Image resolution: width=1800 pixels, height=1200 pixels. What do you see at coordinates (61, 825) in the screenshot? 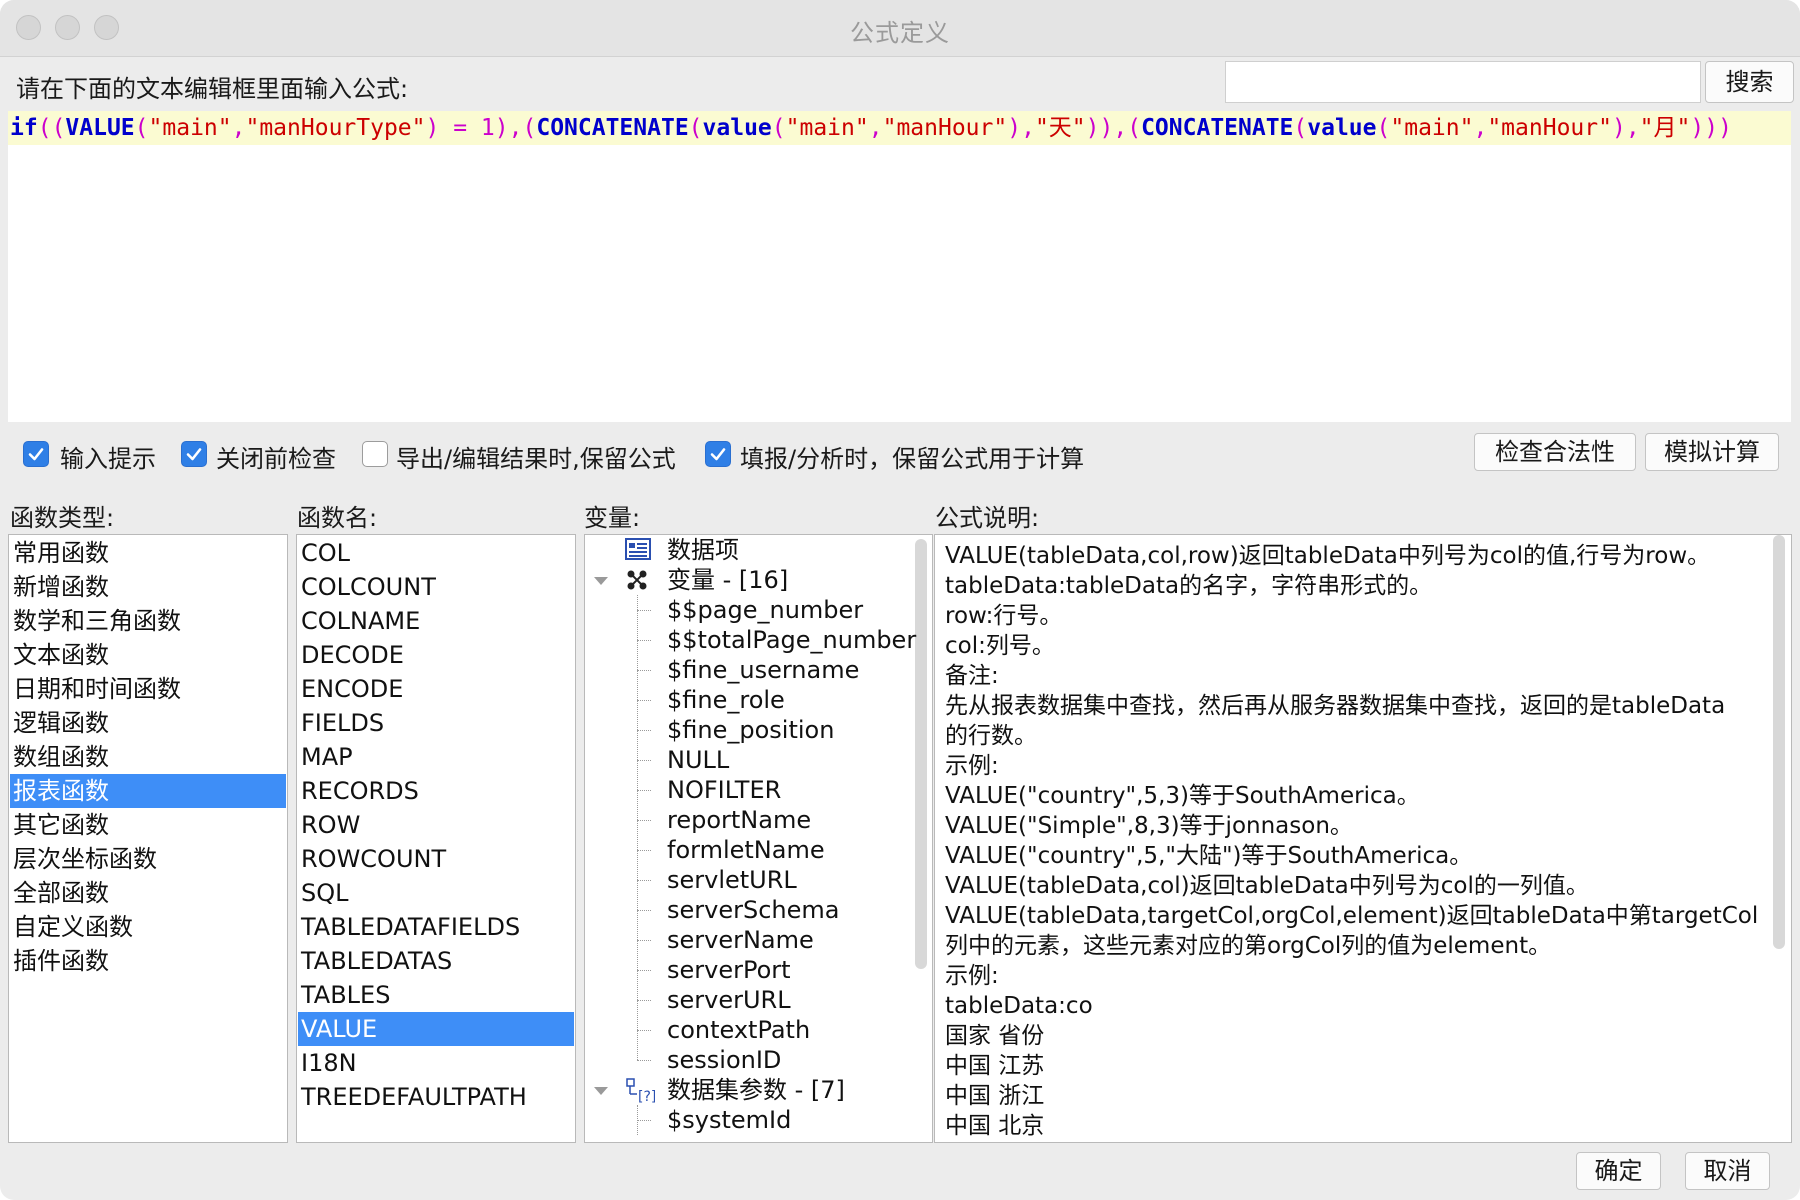
I see `function-type-item: 其它函数` at bounding box center [61, 825].